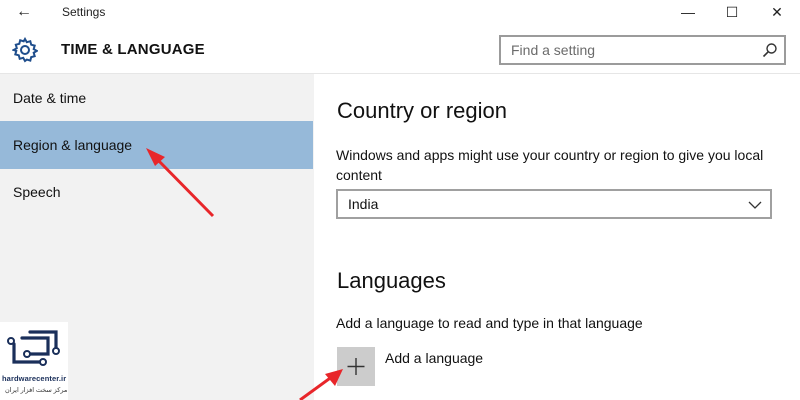 The height and width of the screenshot is (400, 800). What do you see at coordinates (34, 378) in the screenshot?
I see `watermark-url: hardwarecenter.ir` at bounding box center [34, 378].